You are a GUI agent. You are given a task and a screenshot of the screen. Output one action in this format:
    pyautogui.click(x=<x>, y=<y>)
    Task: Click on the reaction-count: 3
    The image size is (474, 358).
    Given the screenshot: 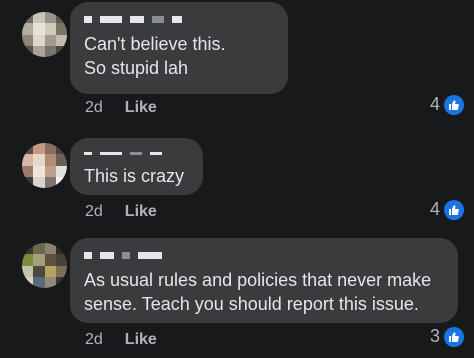 What is the action you would take?
    pyautogui.click(x=434, y=336)
    